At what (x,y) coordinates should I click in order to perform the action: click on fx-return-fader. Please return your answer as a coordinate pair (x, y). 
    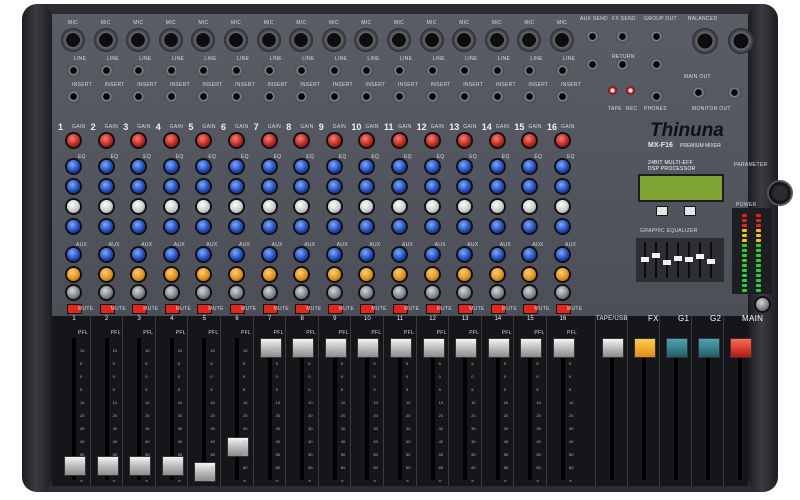
    Looking at the image, I should click on (645, 348).